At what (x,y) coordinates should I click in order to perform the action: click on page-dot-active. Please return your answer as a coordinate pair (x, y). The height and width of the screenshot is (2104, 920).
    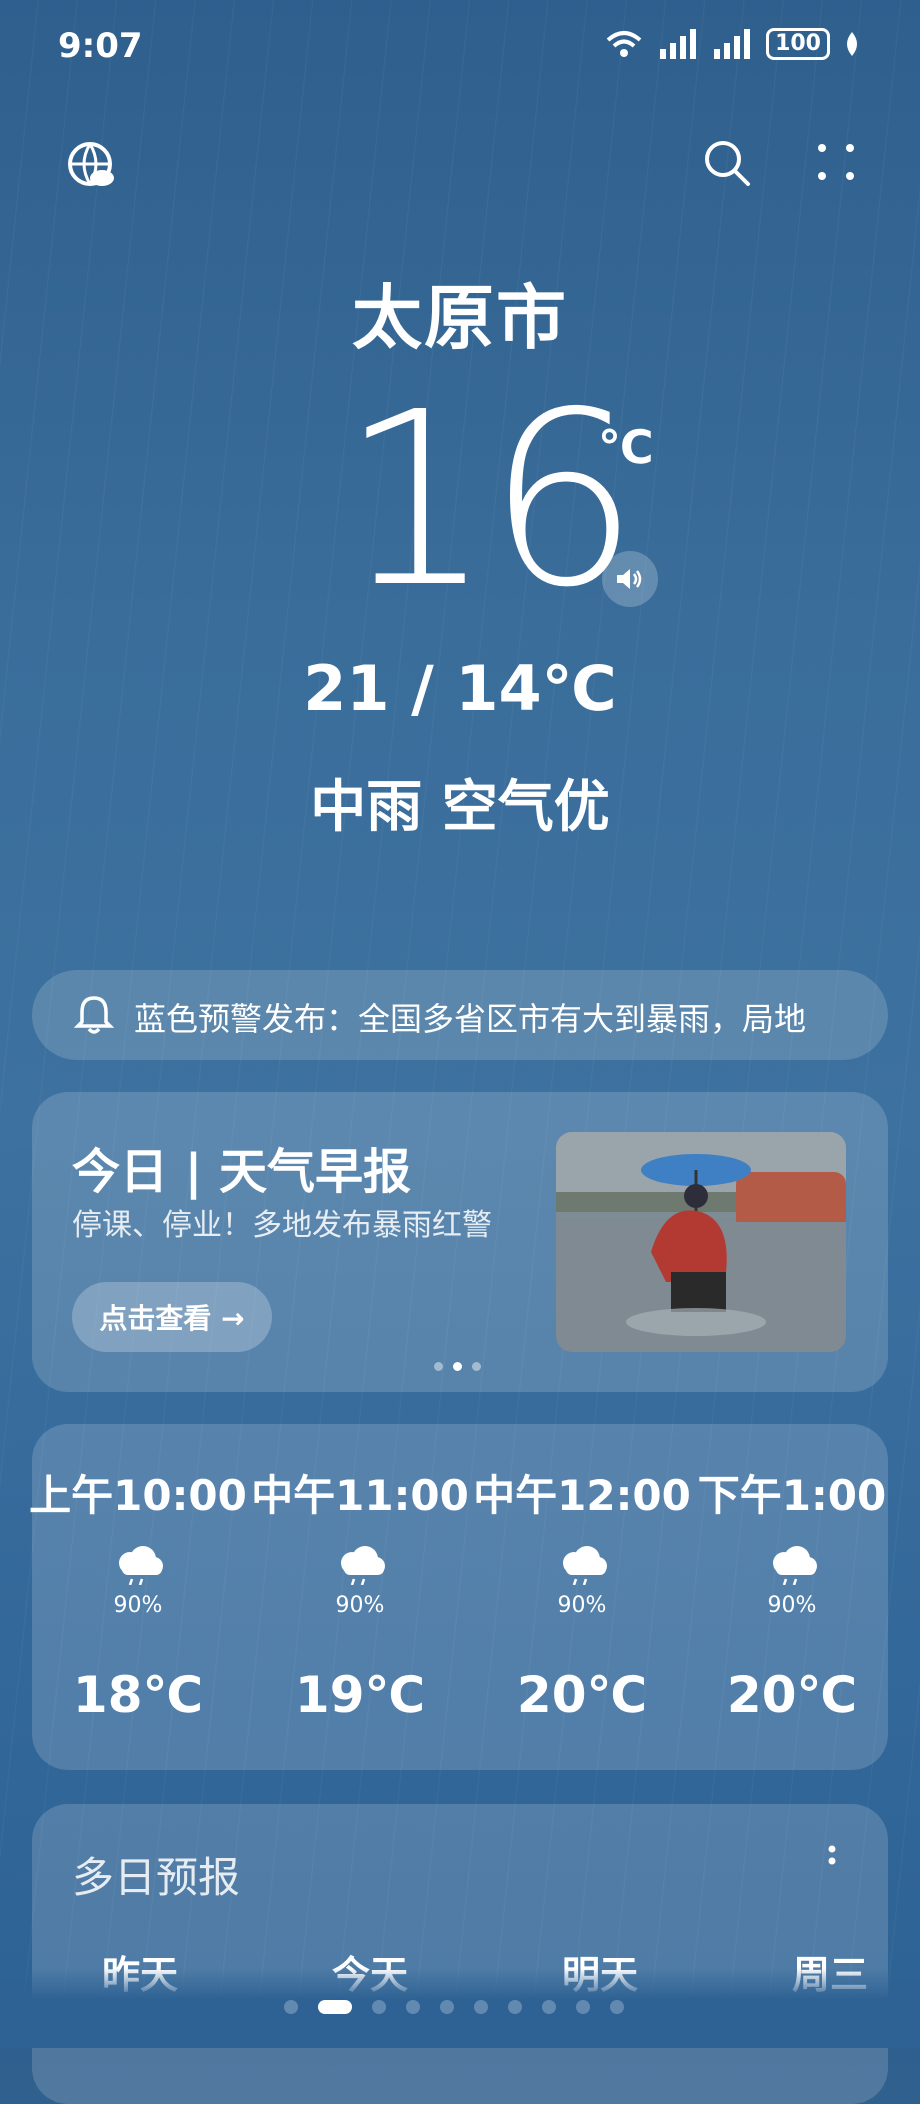
    Looking at the image, I should click on (335, 2007).